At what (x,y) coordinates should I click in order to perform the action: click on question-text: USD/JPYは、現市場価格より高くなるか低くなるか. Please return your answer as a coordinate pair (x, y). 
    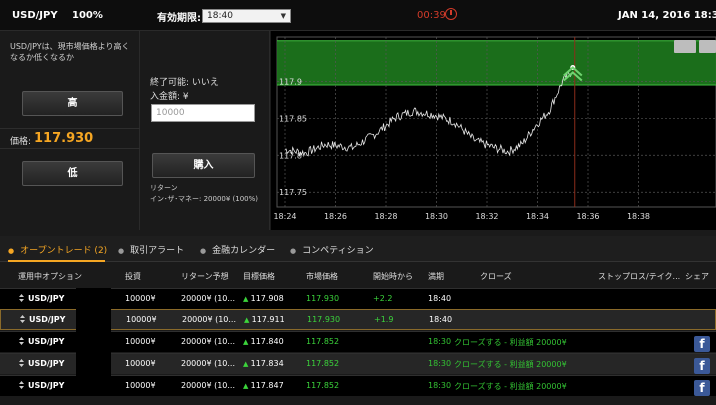
    Looking at the image, I should click on (70, 52).